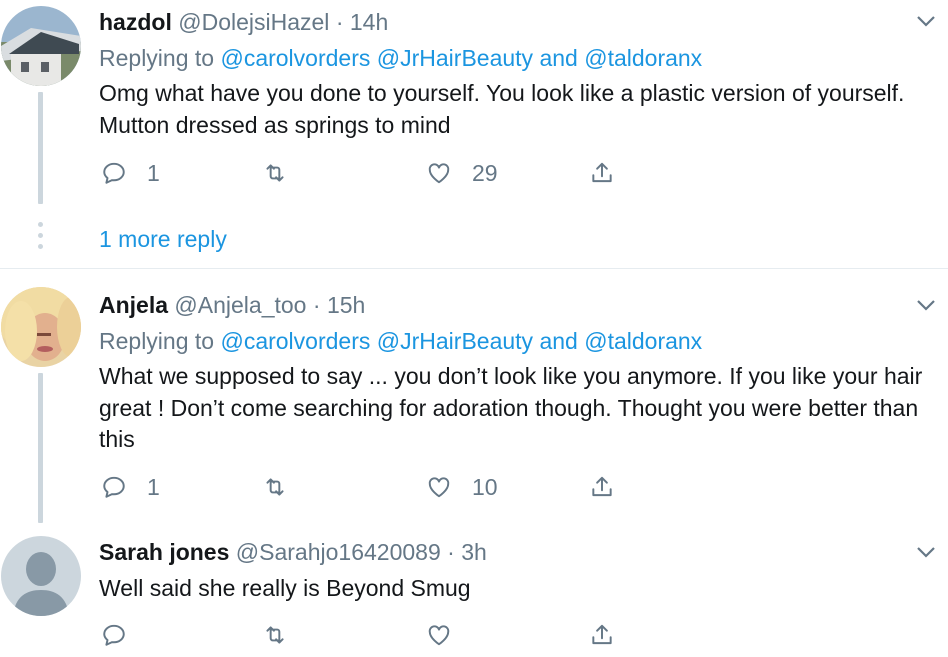 This screenshot has height=657, width=948. What do you see at coordinates (485, 486) in the screenshot?
I see `like-count: 10` at bounding box center [485, 486].